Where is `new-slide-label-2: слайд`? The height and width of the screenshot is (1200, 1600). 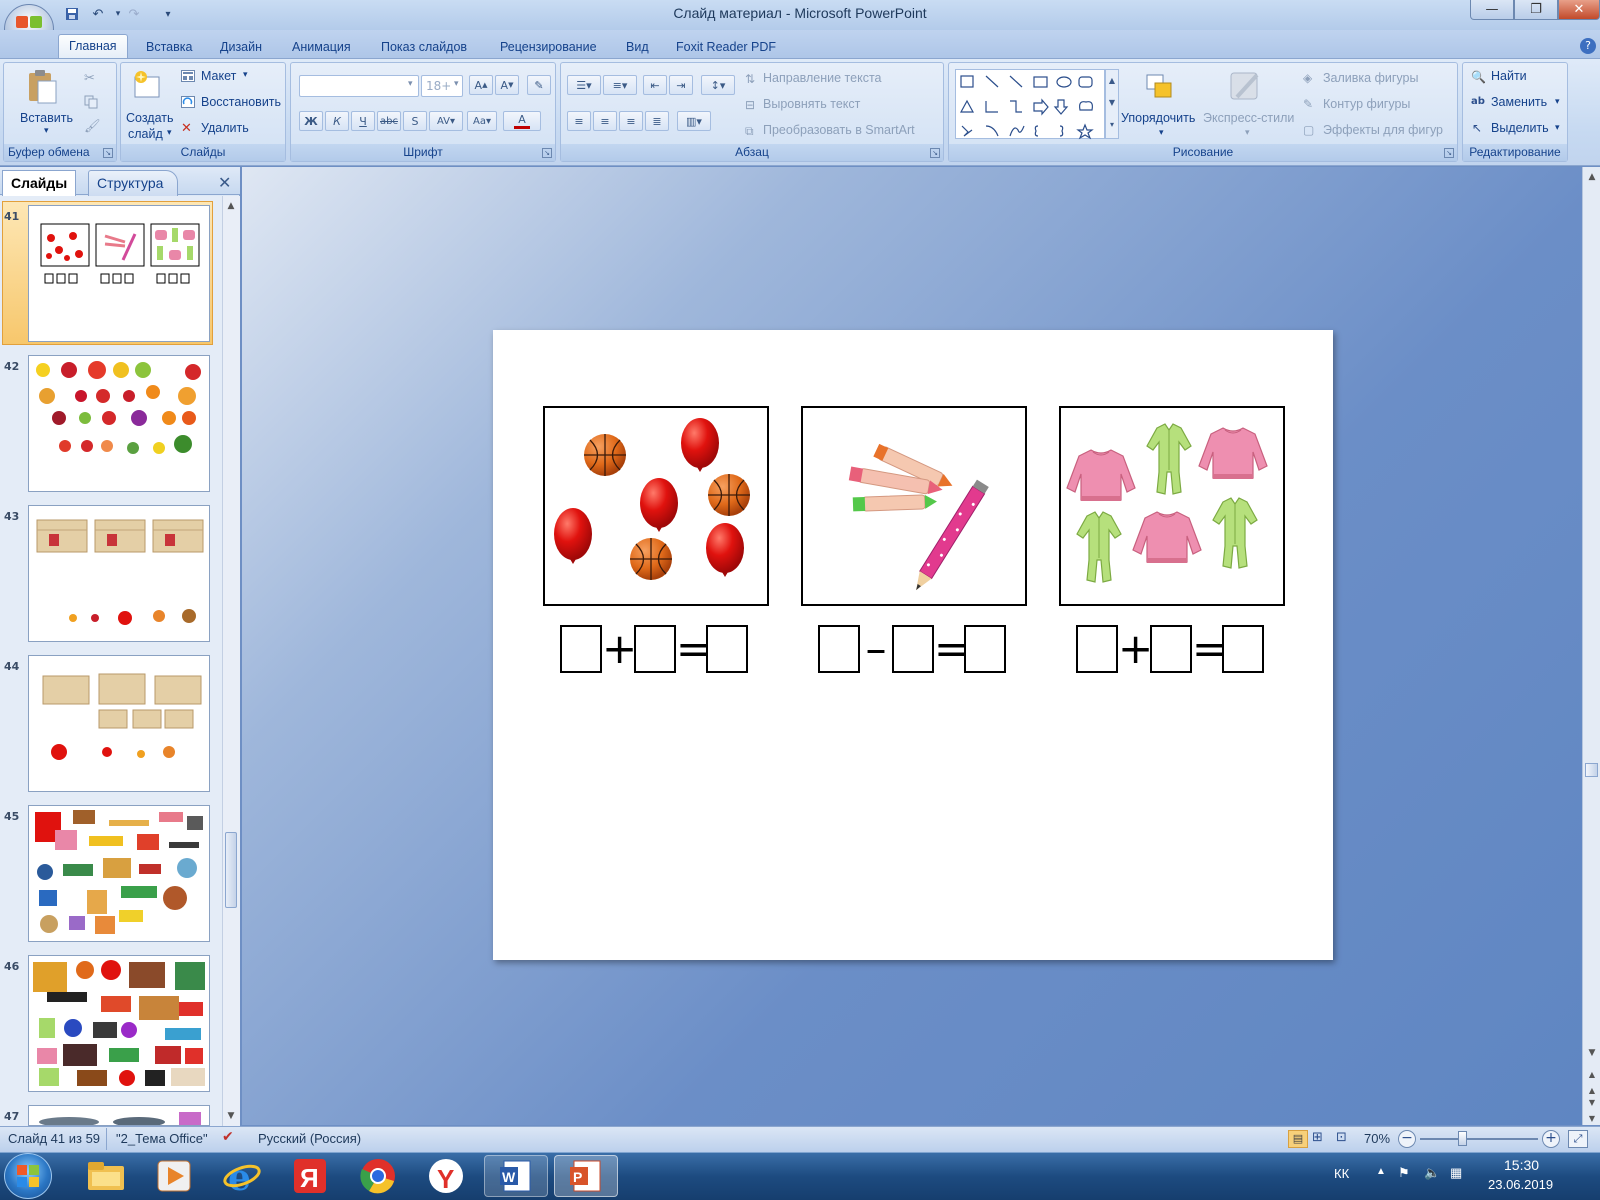
new-slide-label-2: слайд is located at coordinates (145, 134).